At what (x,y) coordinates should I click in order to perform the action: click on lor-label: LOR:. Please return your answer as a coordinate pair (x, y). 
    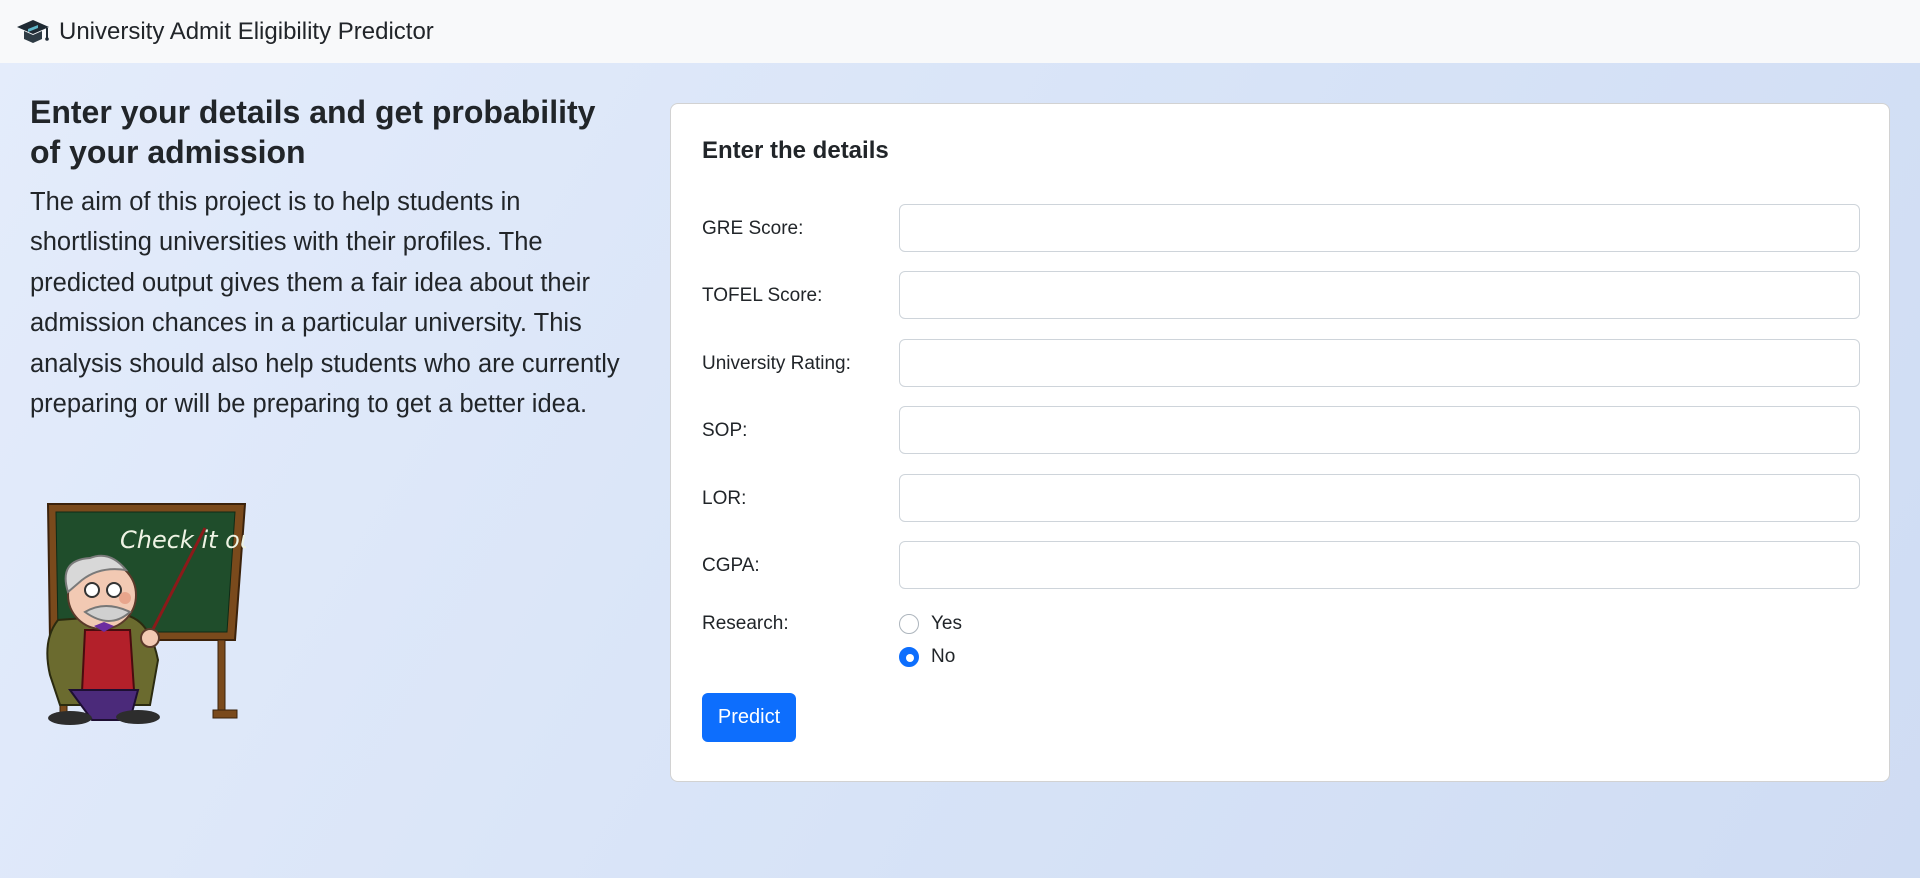
    Looking at the image, I should click on (724, 498).